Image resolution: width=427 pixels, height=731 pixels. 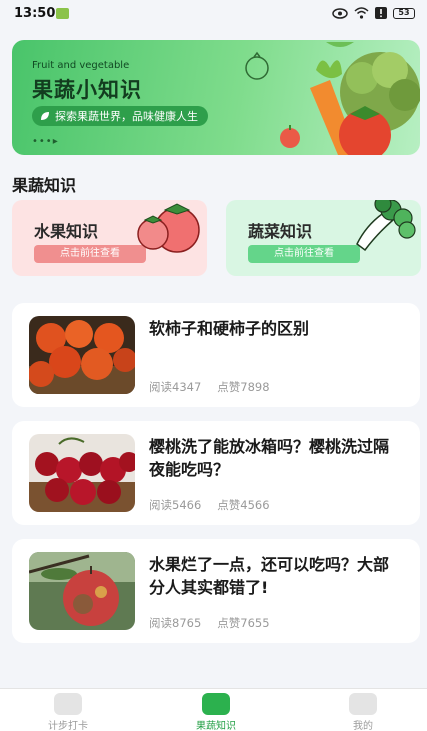 What do you see at coordinates (66, 231) in the screenshot?
I see `fruit-knowledge-label: 水果知识` at bounding box center [66, 231].